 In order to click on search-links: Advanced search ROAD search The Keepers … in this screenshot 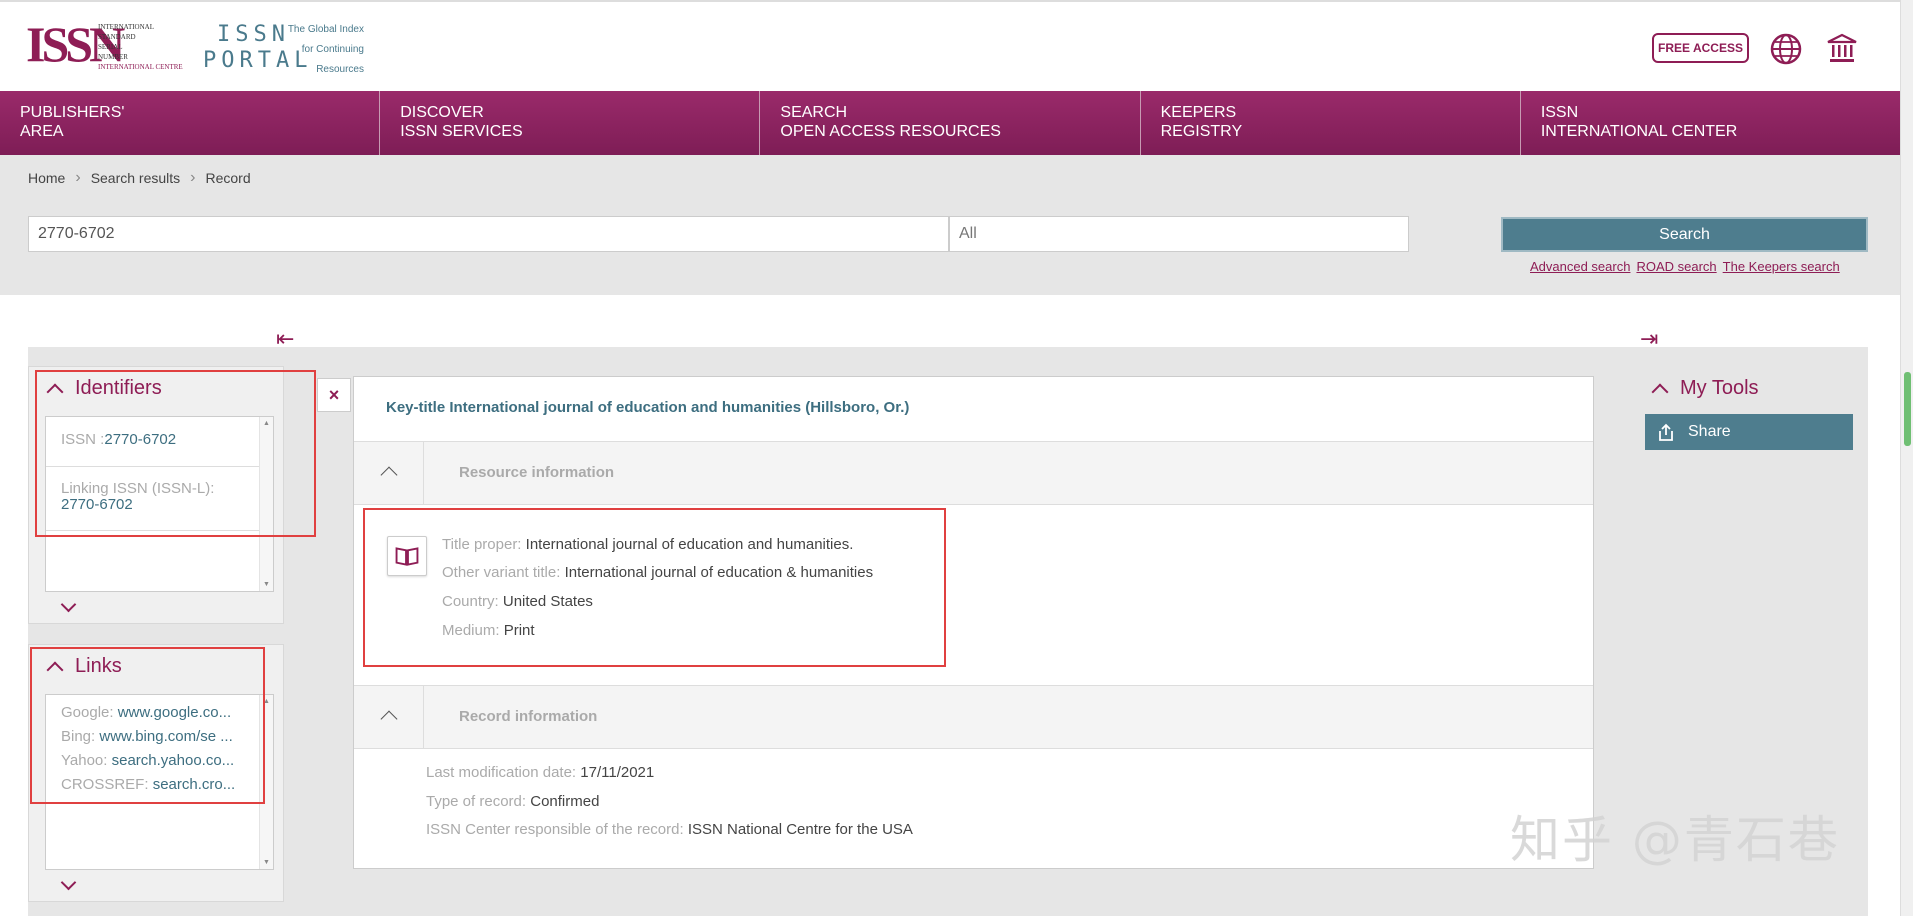, I will do `click(1685, 266)`.